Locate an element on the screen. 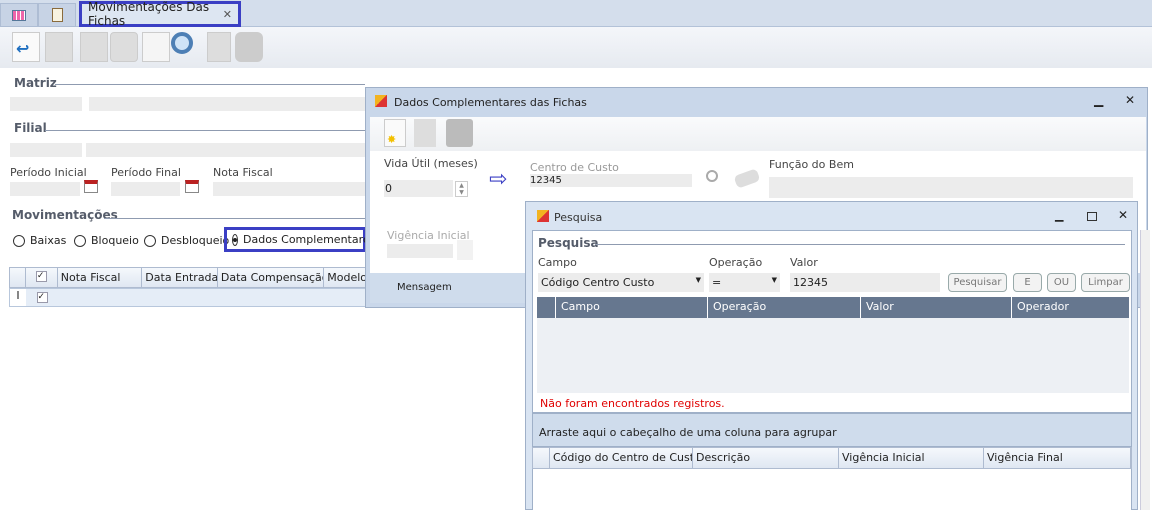 Image resolution: width=1152 pixels, height=510 pixels. matriz-code-field is located at coordinates (46, 104).